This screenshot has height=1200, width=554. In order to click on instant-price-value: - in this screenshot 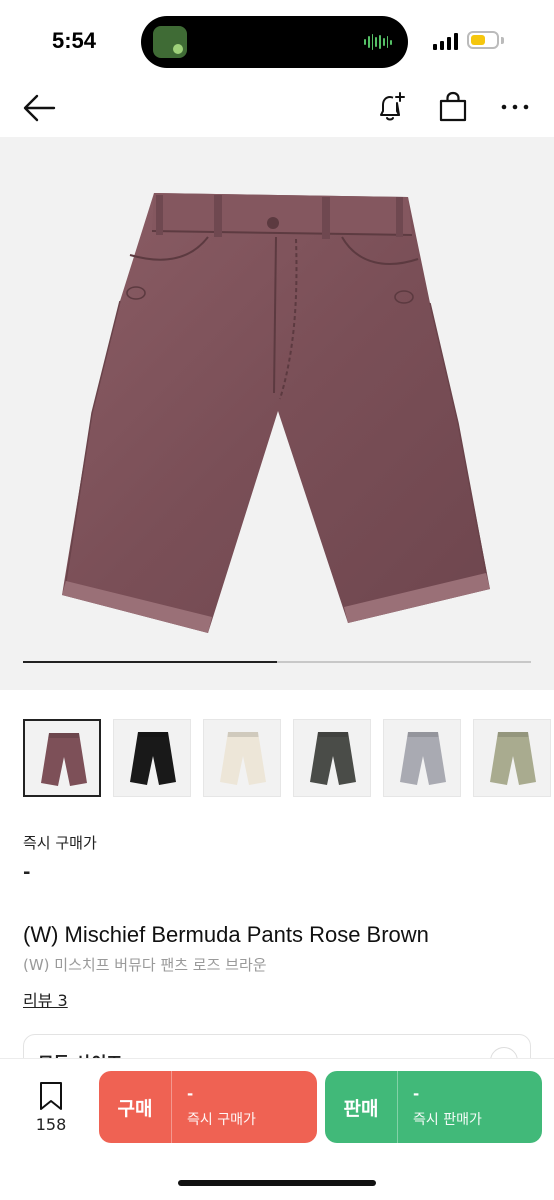, I will do `click(27, 872)`.